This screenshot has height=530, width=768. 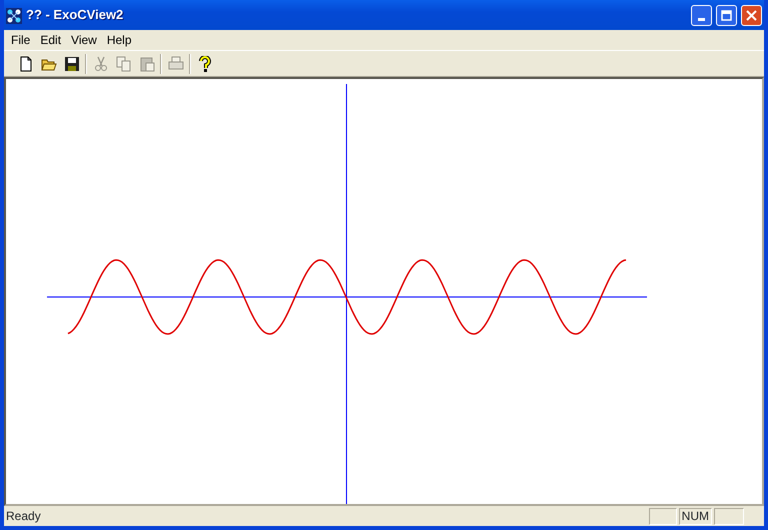 I want to click on minimize-icon, so click(x=701, y=19).